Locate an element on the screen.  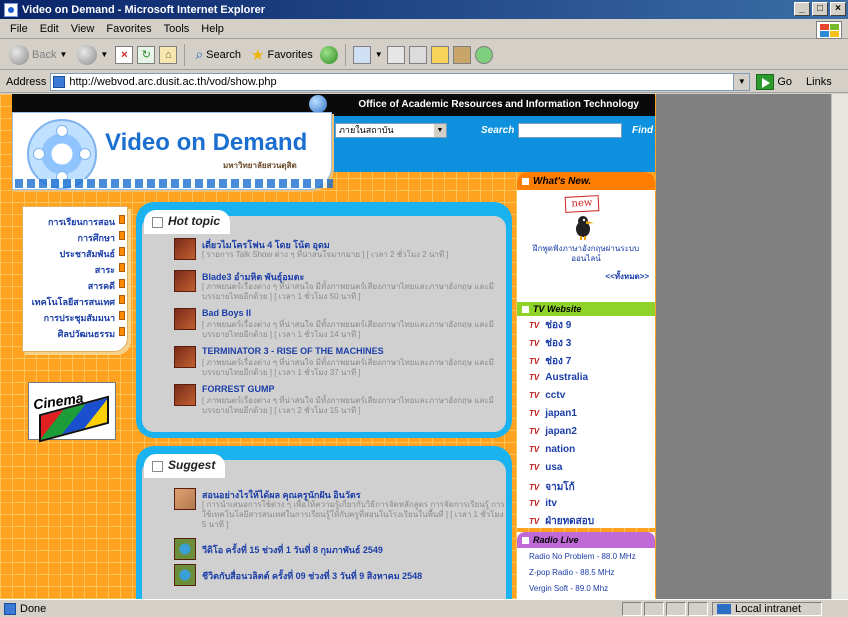
tv-link: TV ช่อง 9 is located at coordinates (550, 325).